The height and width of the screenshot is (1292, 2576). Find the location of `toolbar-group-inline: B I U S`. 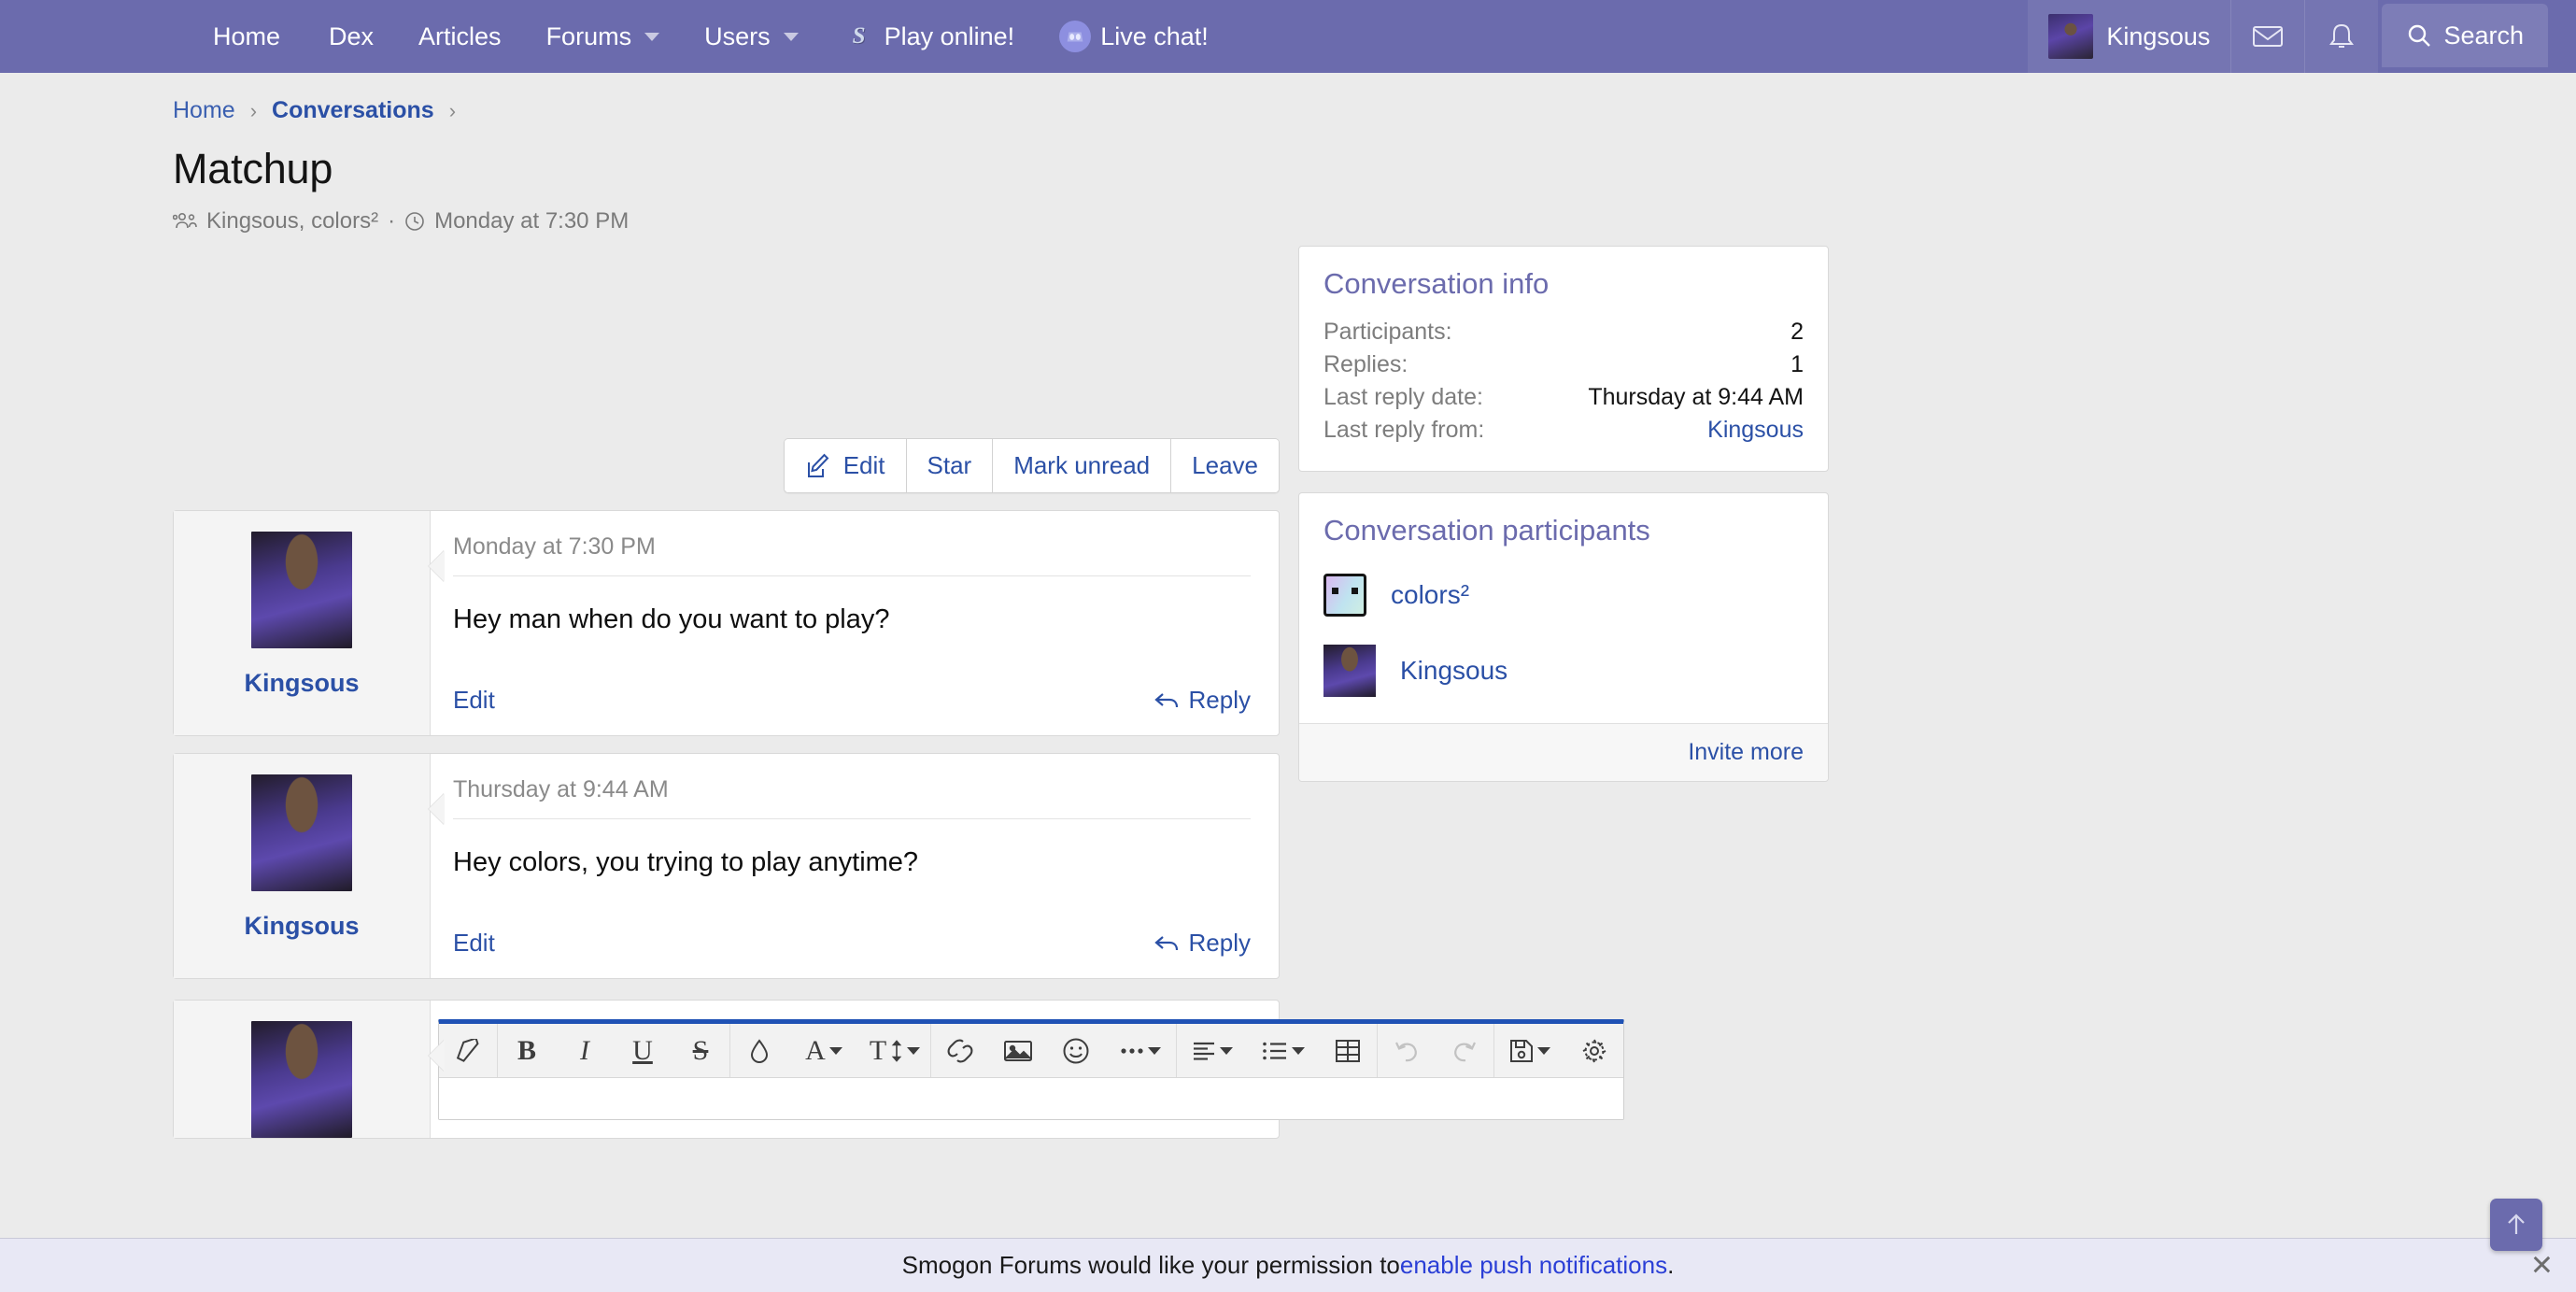

toolbar-group-inline: B I U S is located at coordinates (614, 1050).